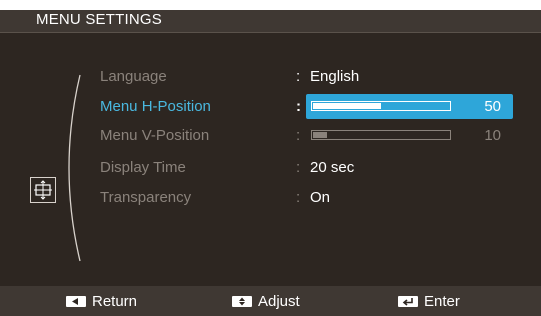  What do you see at coordinates (320, 197) in the screenshot?
I see `transparency-value: On` at bounding box center [320, 197].